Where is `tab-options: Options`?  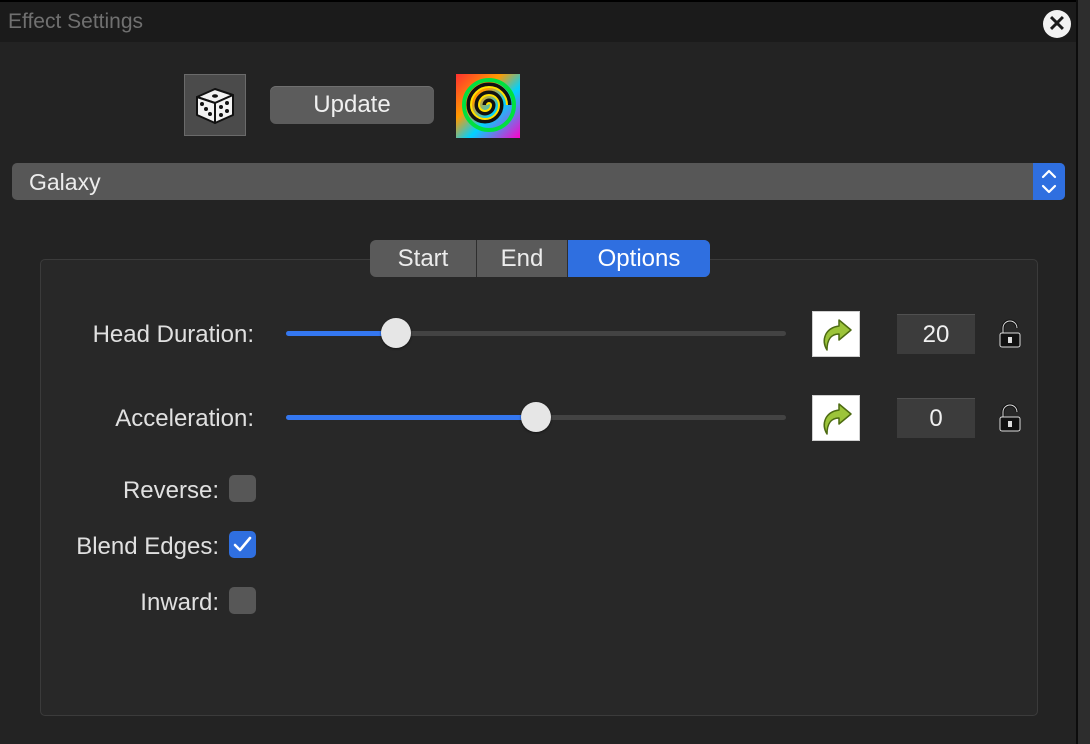
tab-options: Options is located at coordinates (639, 258).